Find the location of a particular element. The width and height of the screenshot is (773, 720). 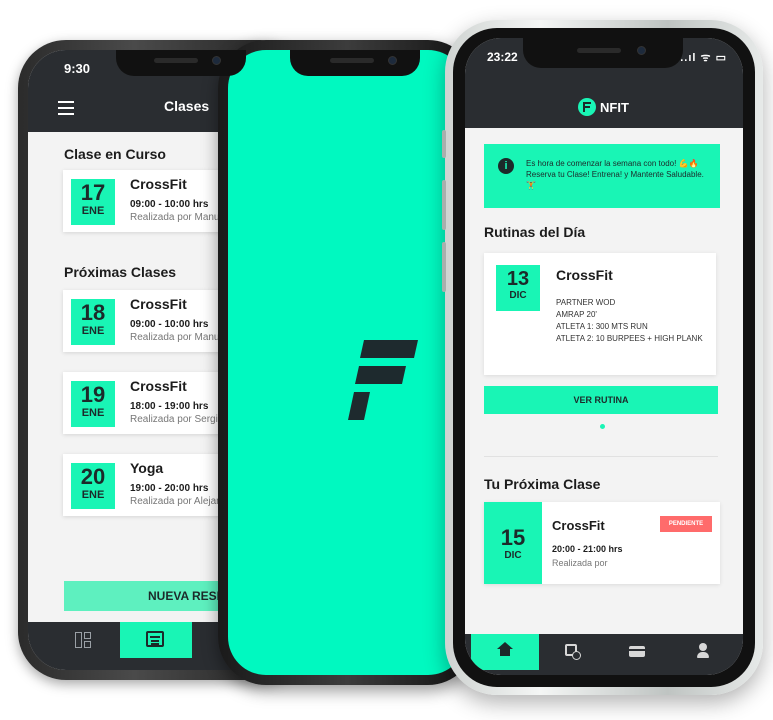

mute-switch is located at coordinates (444, 144).